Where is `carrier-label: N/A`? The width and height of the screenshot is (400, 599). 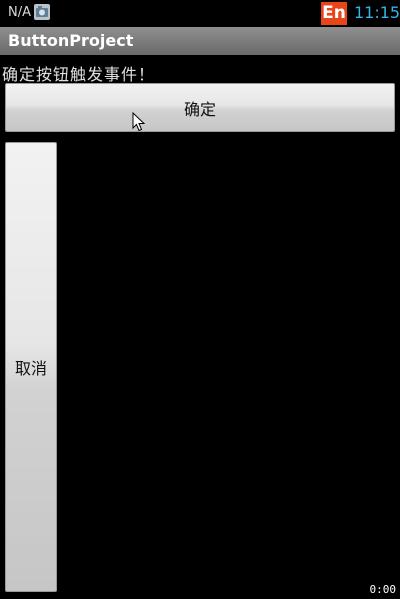 carrier-label: N/A is located at coordinates (19, 12).